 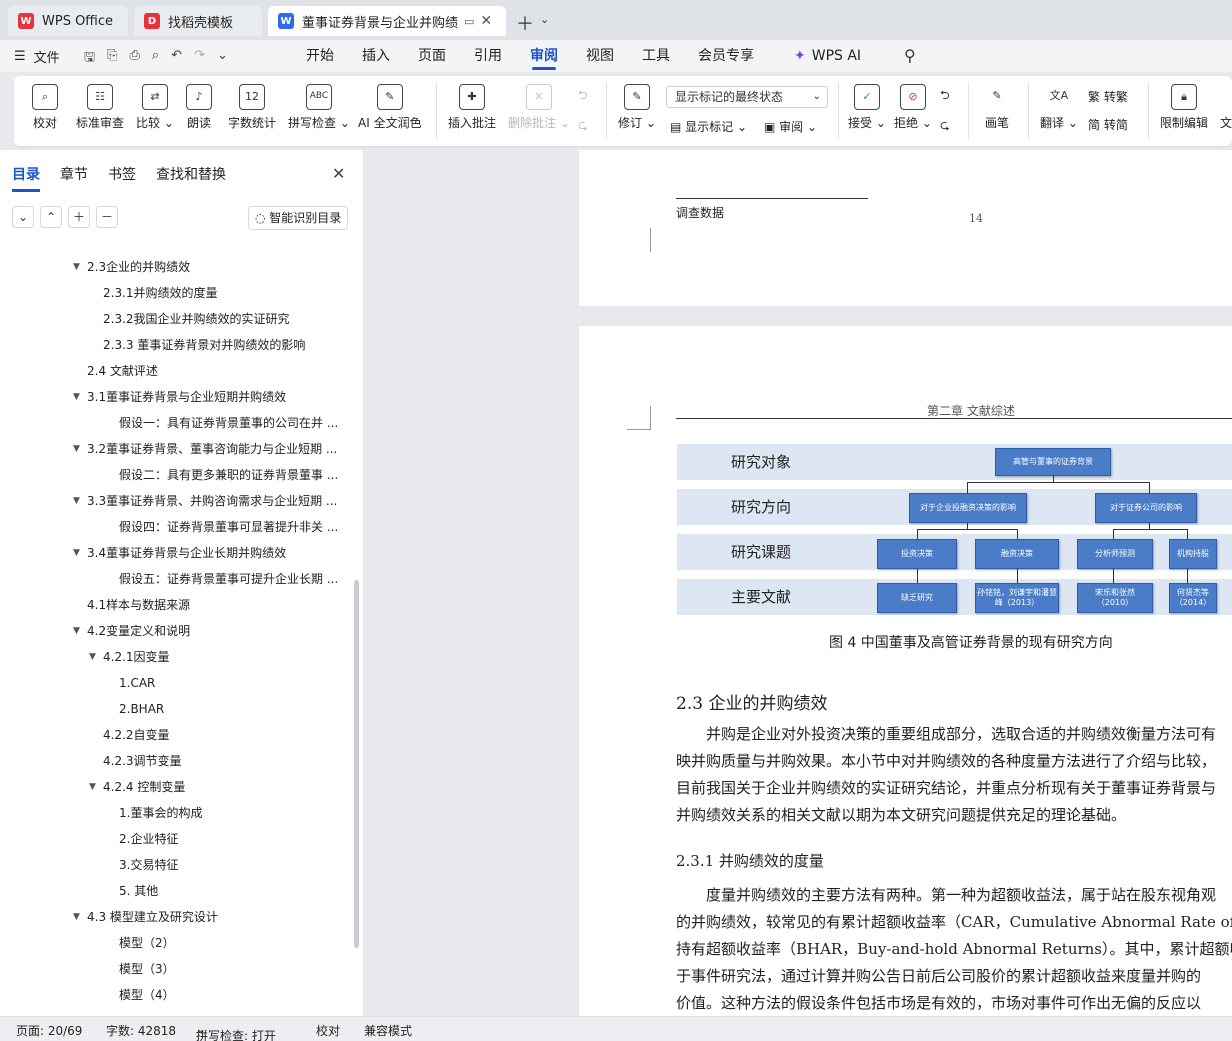 What do you see at coordinates (910, 55) in the screenshot?
I see `search-icon: ⚲` at bounding box center [910, 55].